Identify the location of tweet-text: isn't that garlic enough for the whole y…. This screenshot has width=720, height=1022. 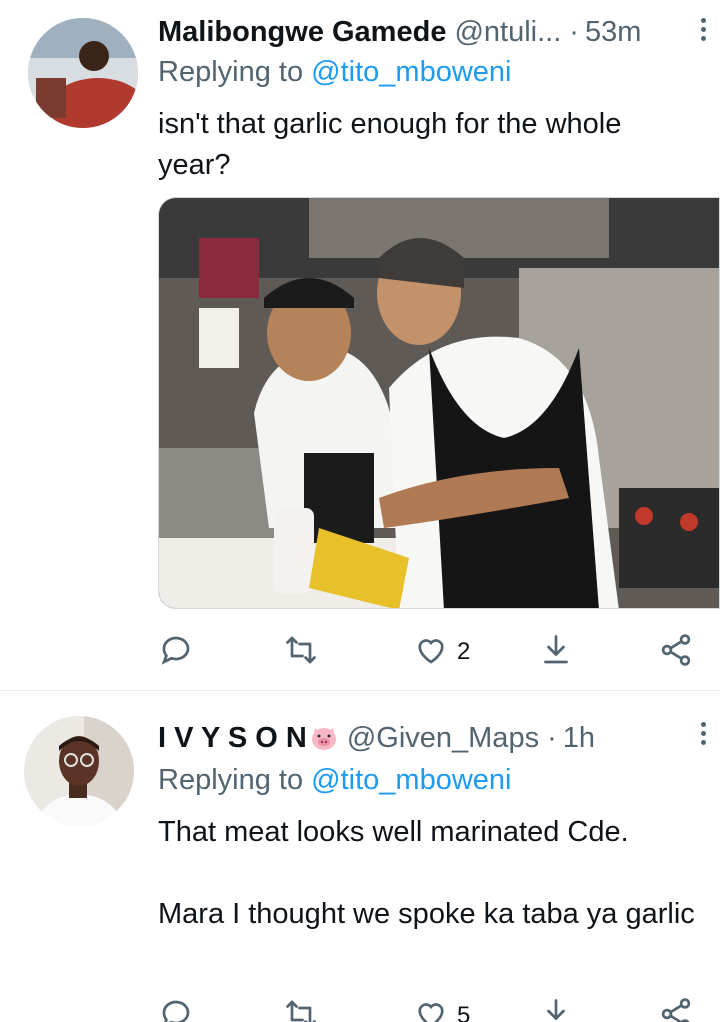
(390, 144).